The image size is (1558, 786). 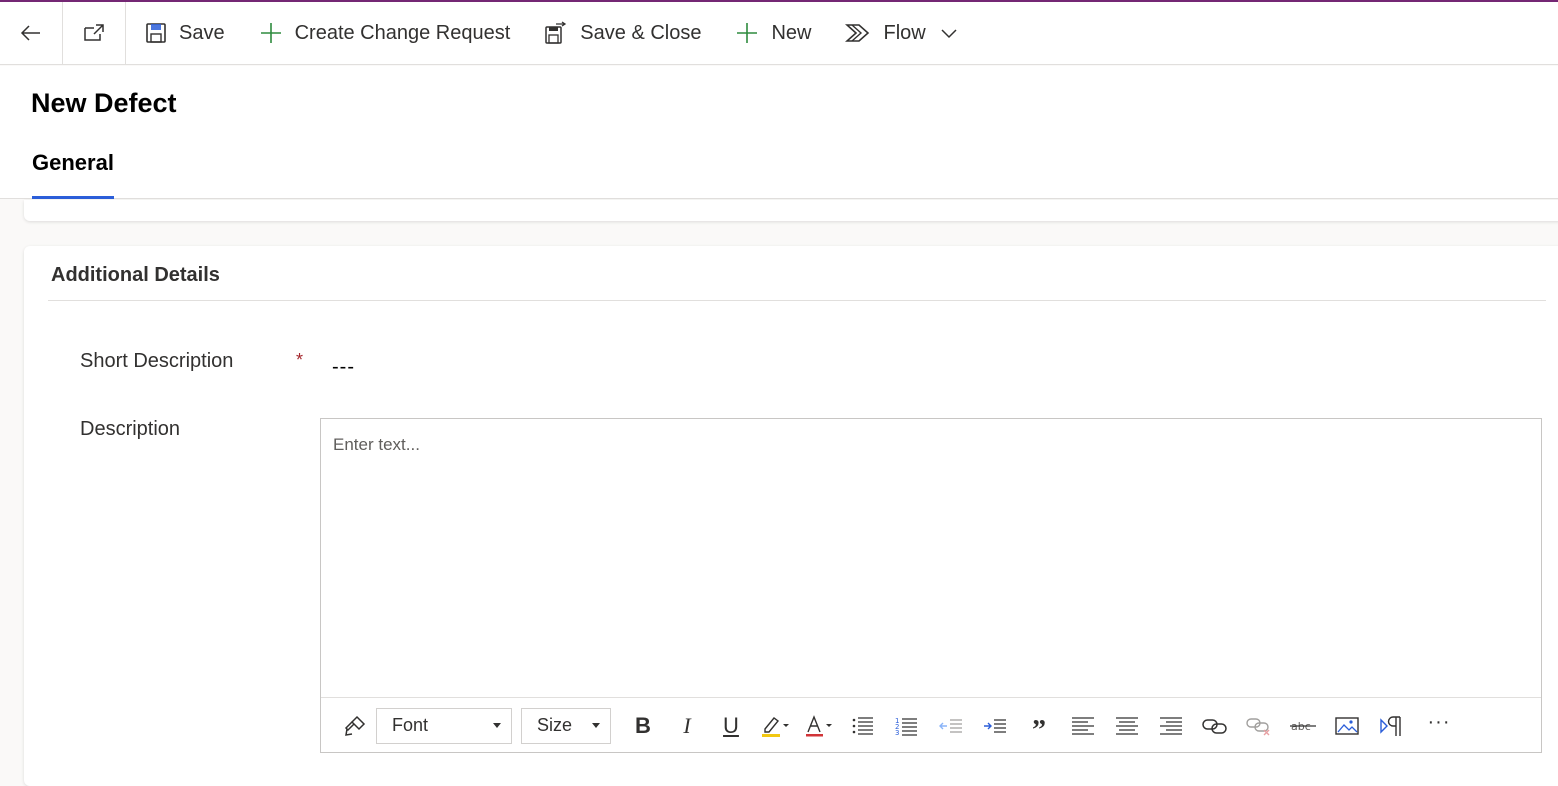 I want to click on save-label: Save, so click(x=202, y=32).